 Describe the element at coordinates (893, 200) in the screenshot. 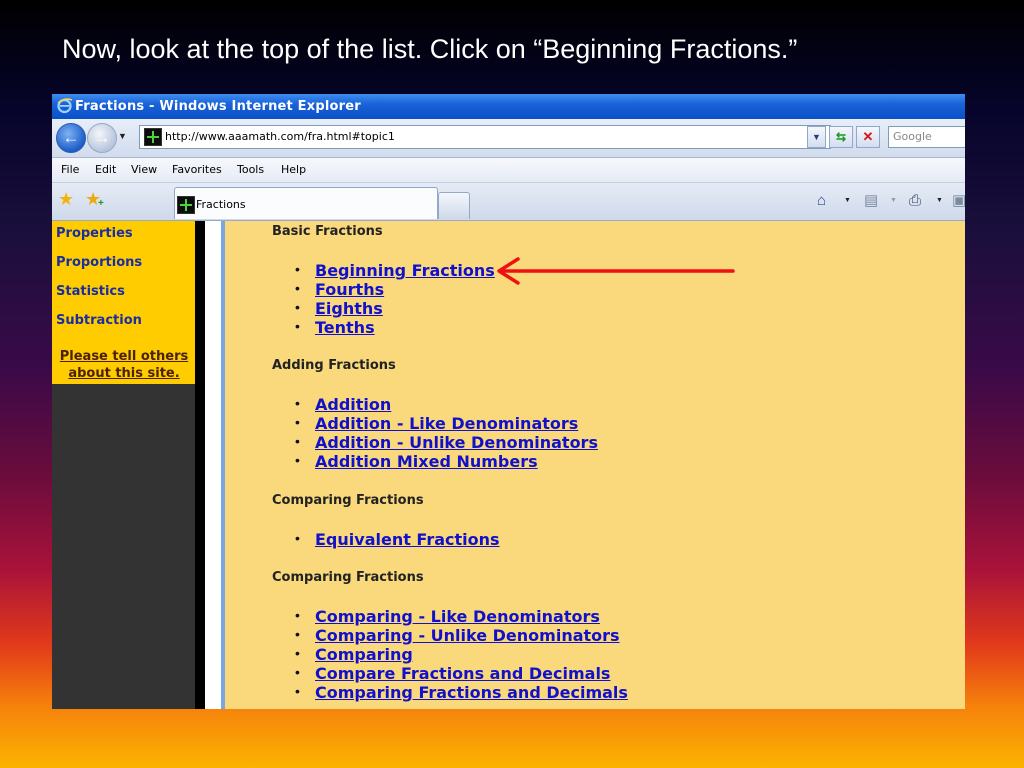

I see `feeds-dropdown-icon: ▼` at that location.